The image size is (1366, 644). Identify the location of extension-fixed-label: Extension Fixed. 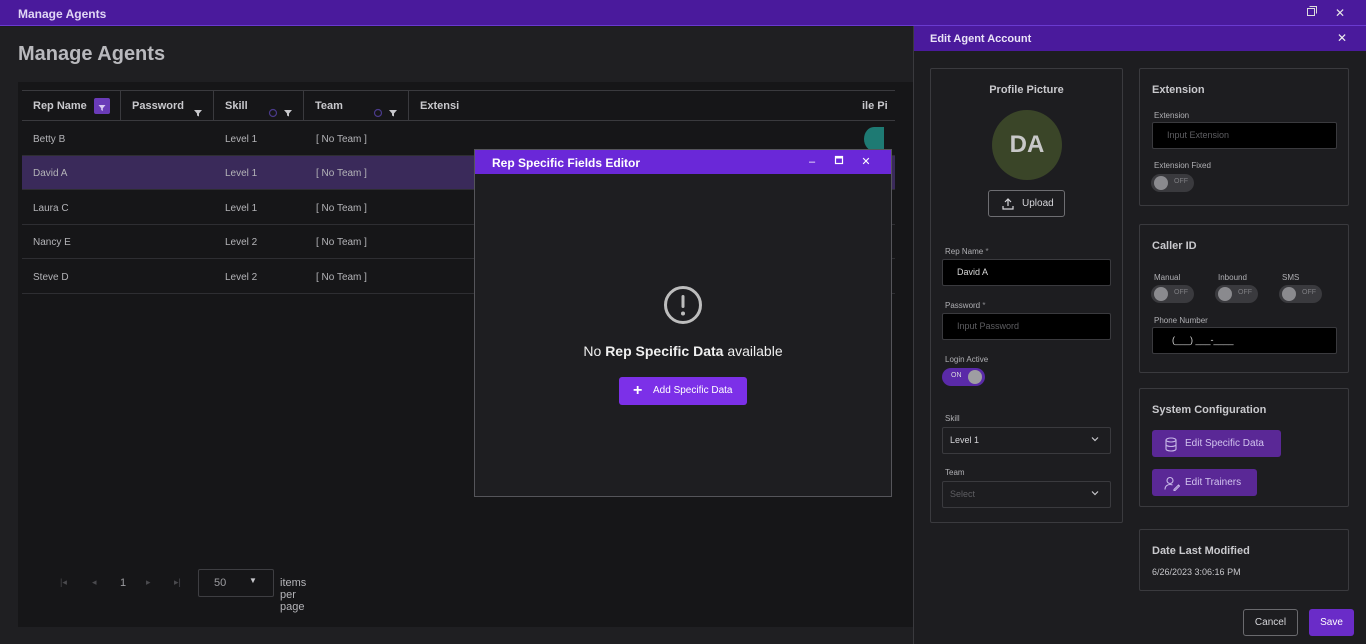
(1182, 165).